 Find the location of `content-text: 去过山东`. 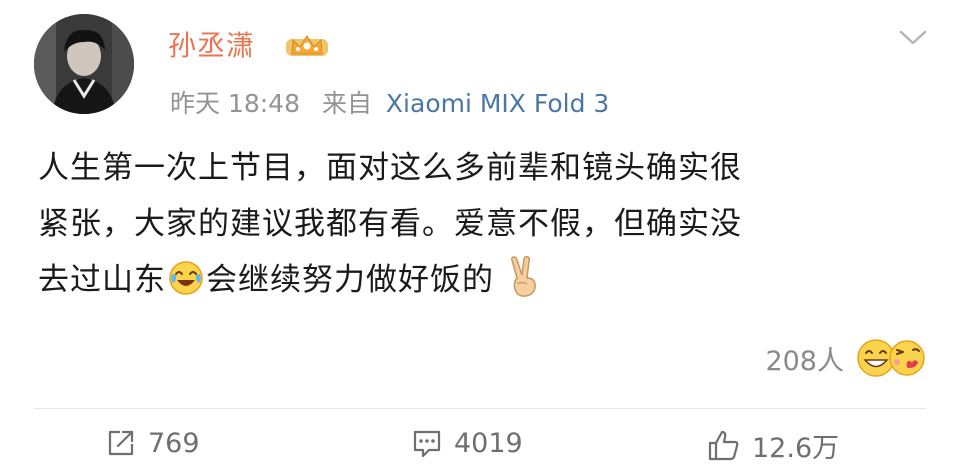

content-text: 去过山东 is located at coordinates (102, 280).